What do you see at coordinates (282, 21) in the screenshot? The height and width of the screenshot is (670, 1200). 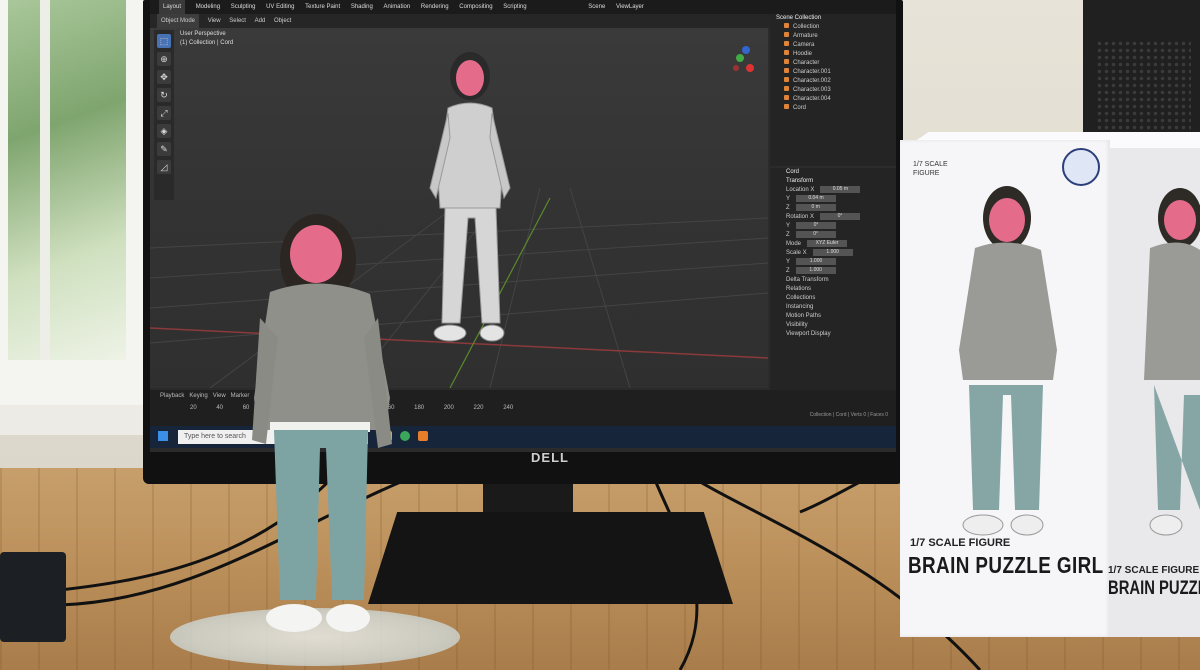 I see `menu-object: Object` at bounding box center [282, 21].